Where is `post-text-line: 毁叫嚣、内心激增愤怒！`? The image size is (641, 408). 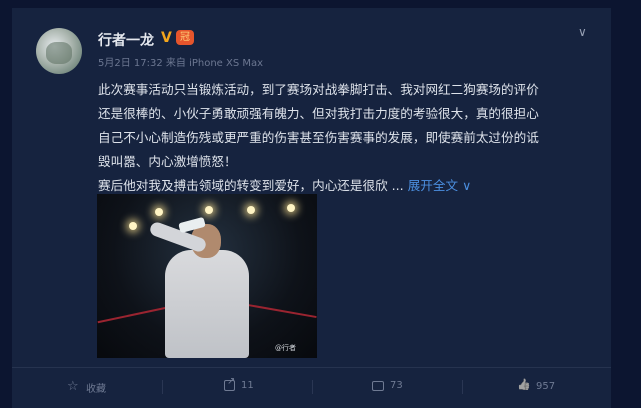
post-text-line: 毁叫嚣、内心激增愤怒！ is located at coordinates (167, 161).